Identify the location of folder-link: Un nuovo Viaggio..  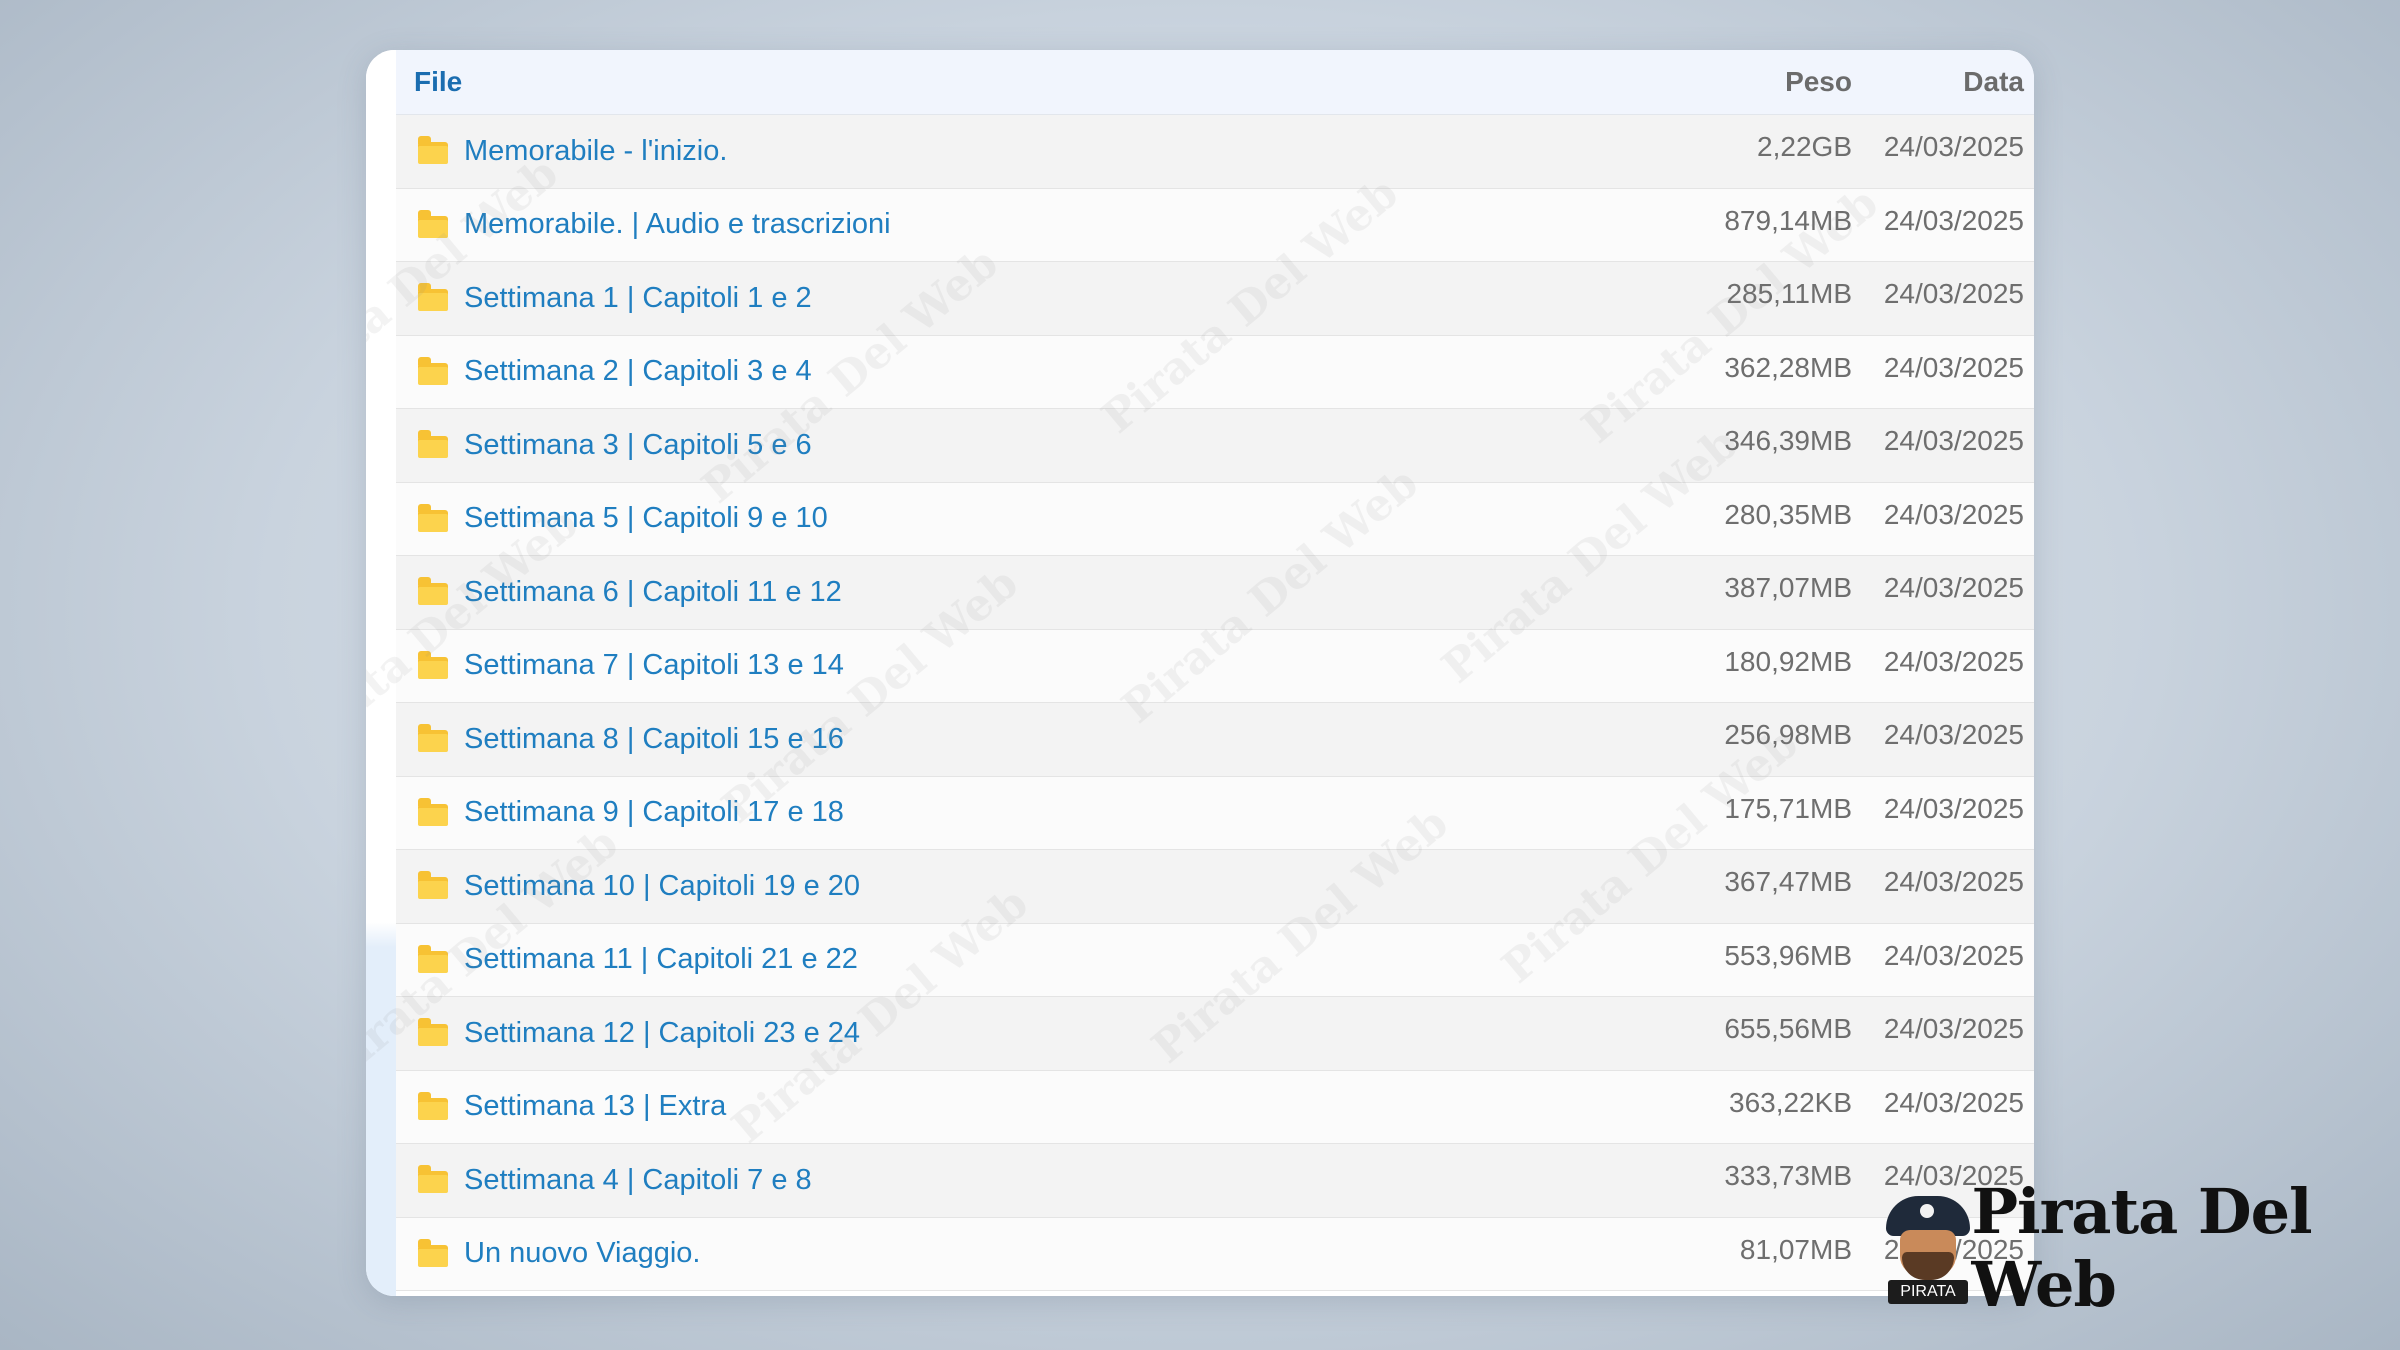
(582, 1253).